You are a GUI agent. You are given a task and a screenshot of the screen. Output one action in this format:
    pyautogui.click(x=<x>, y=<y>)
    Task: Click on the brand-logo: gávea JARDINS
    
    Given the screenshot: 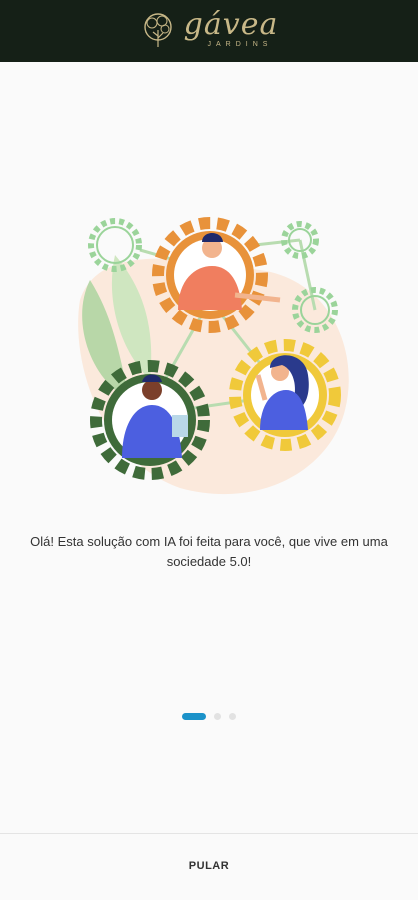 What is the action you would take?
    pyautogui.click(x=209, y=28)
    